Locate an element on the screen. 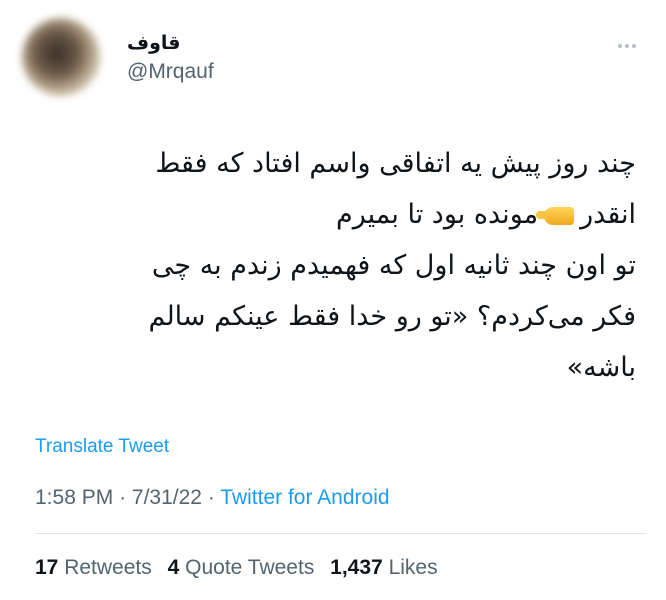 The height and width of the screenshot is (600, 666). tweet-metadata: 1:58 PM · 7/31/22 · Twitter for Android is located at coordinates (212, 498).